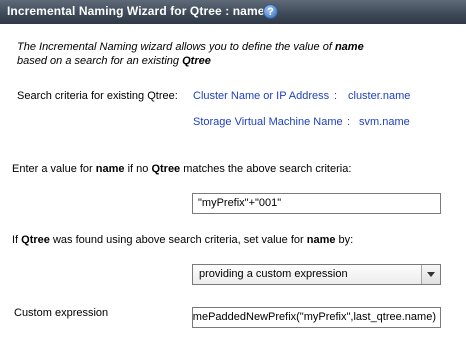 The width and height of the screenshot is (466, 351). Describe the element at coordinates (261, 96) in the screenshot. I see `criteria-name-cluster: Cluster Name or IP Address` at that location.